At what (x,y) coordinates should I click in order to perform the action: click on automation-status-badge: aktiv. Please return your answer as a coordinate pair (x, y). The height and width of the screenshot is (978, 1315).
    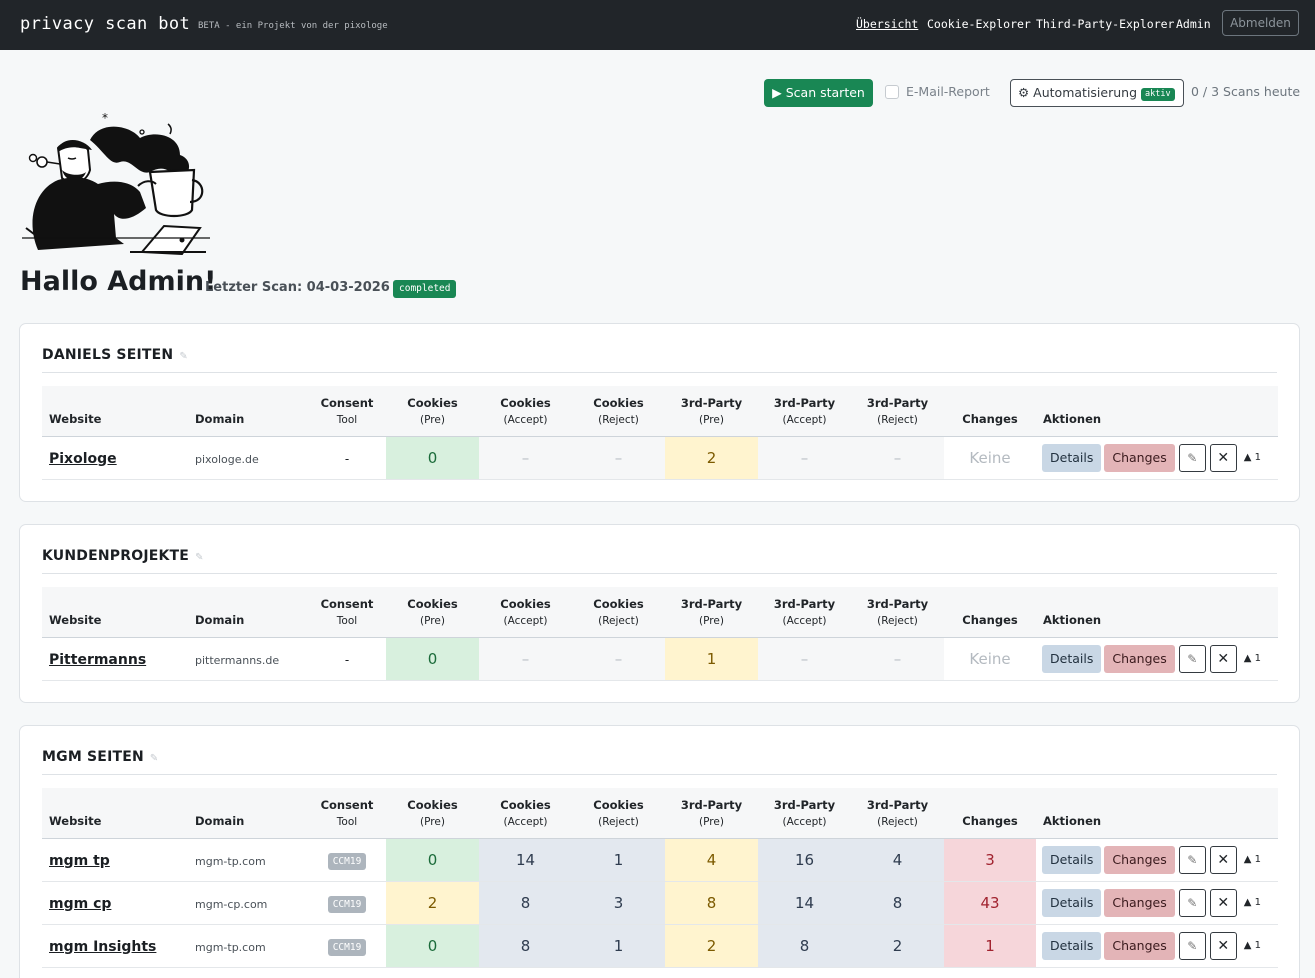
    Looking at the image, I should click on (1158, 94).